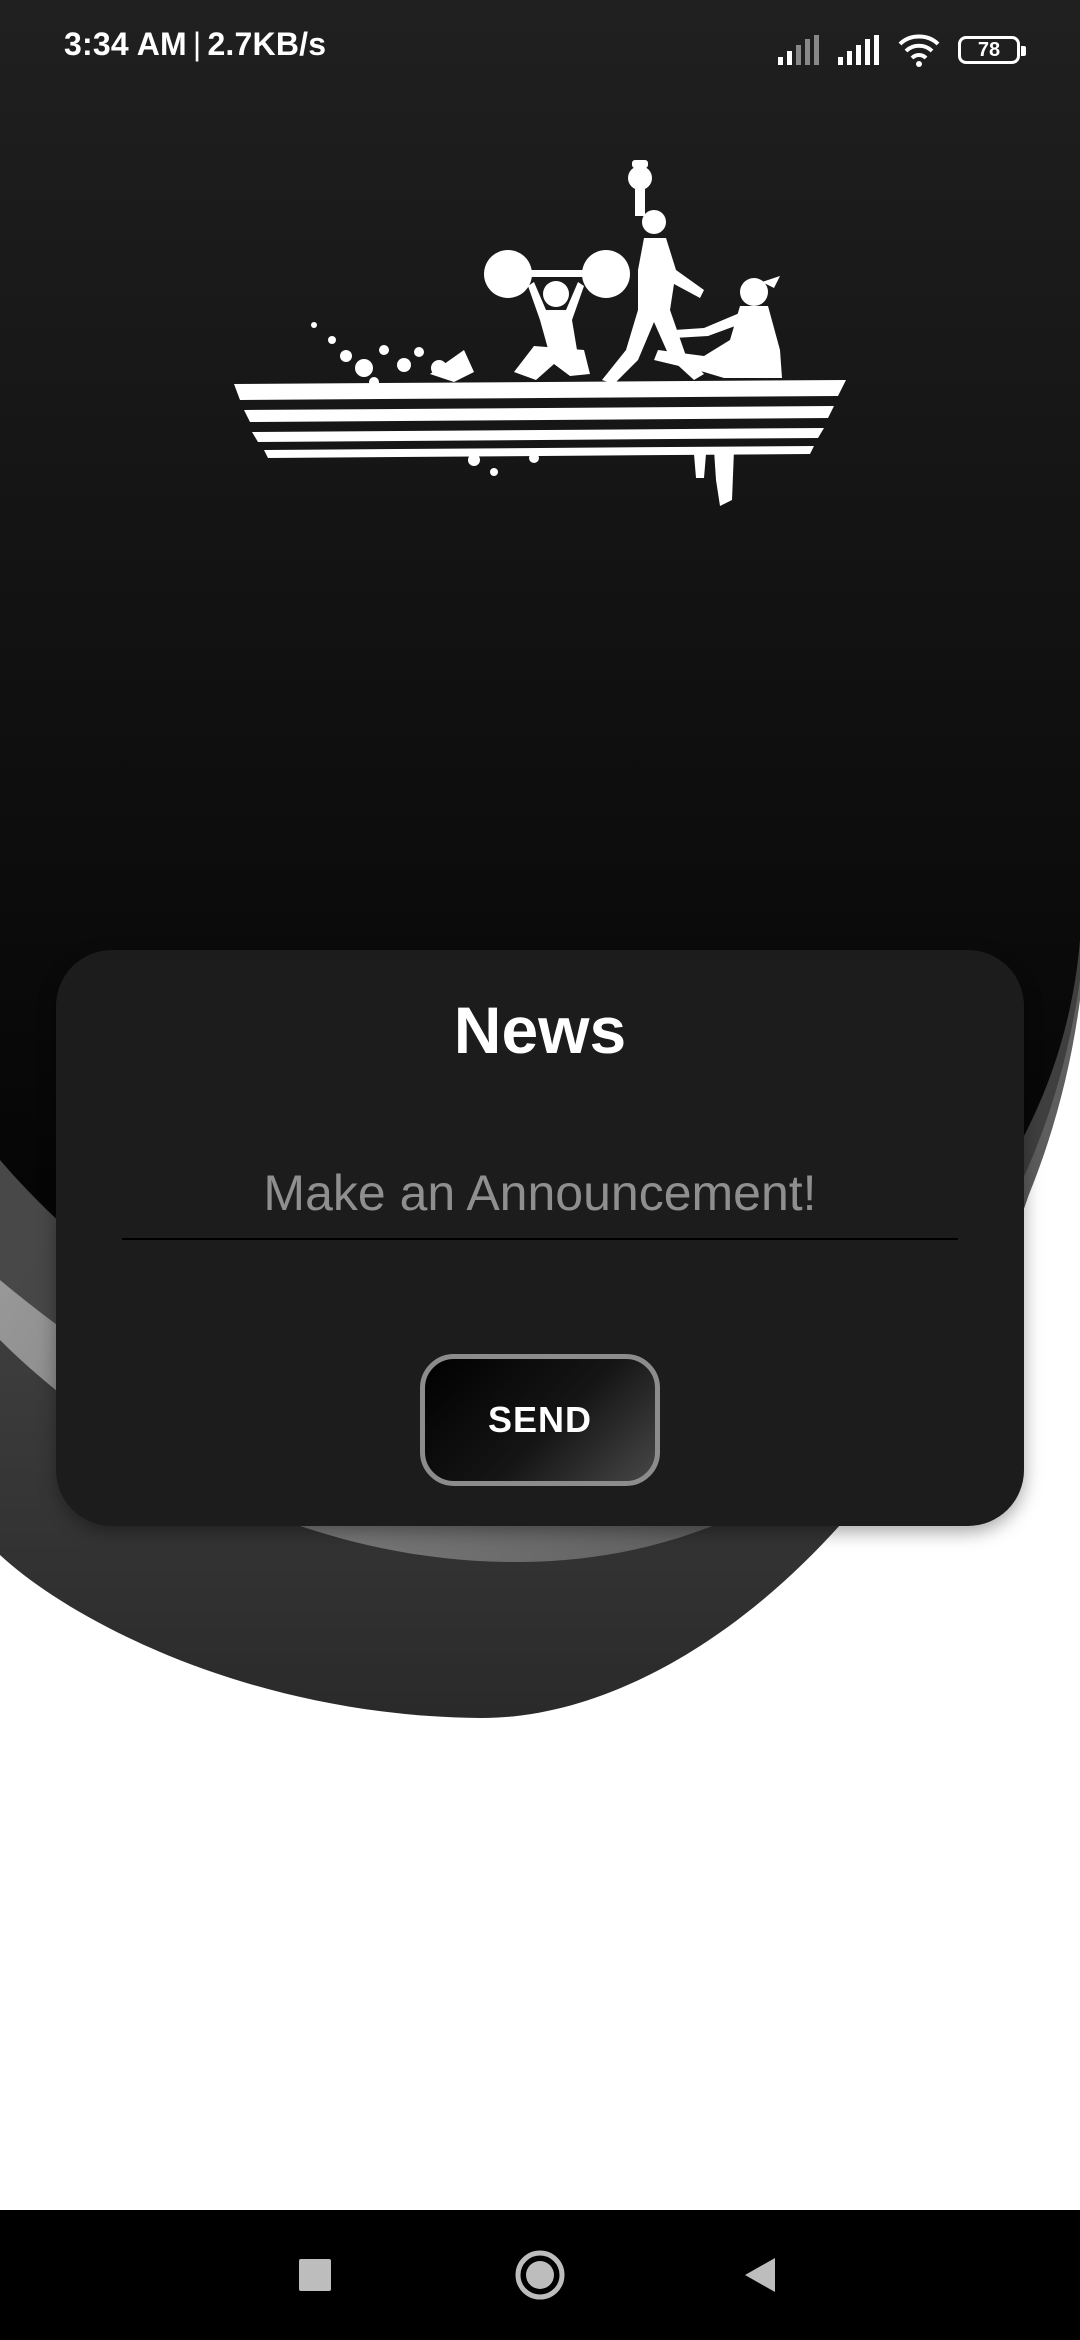 Image resolution: width=1080 pixels, height=2340 pixels. What do you see at coordinates (919, 50) in the screenshot?
I see `wifi-icon` at bounding box center [919, 50].